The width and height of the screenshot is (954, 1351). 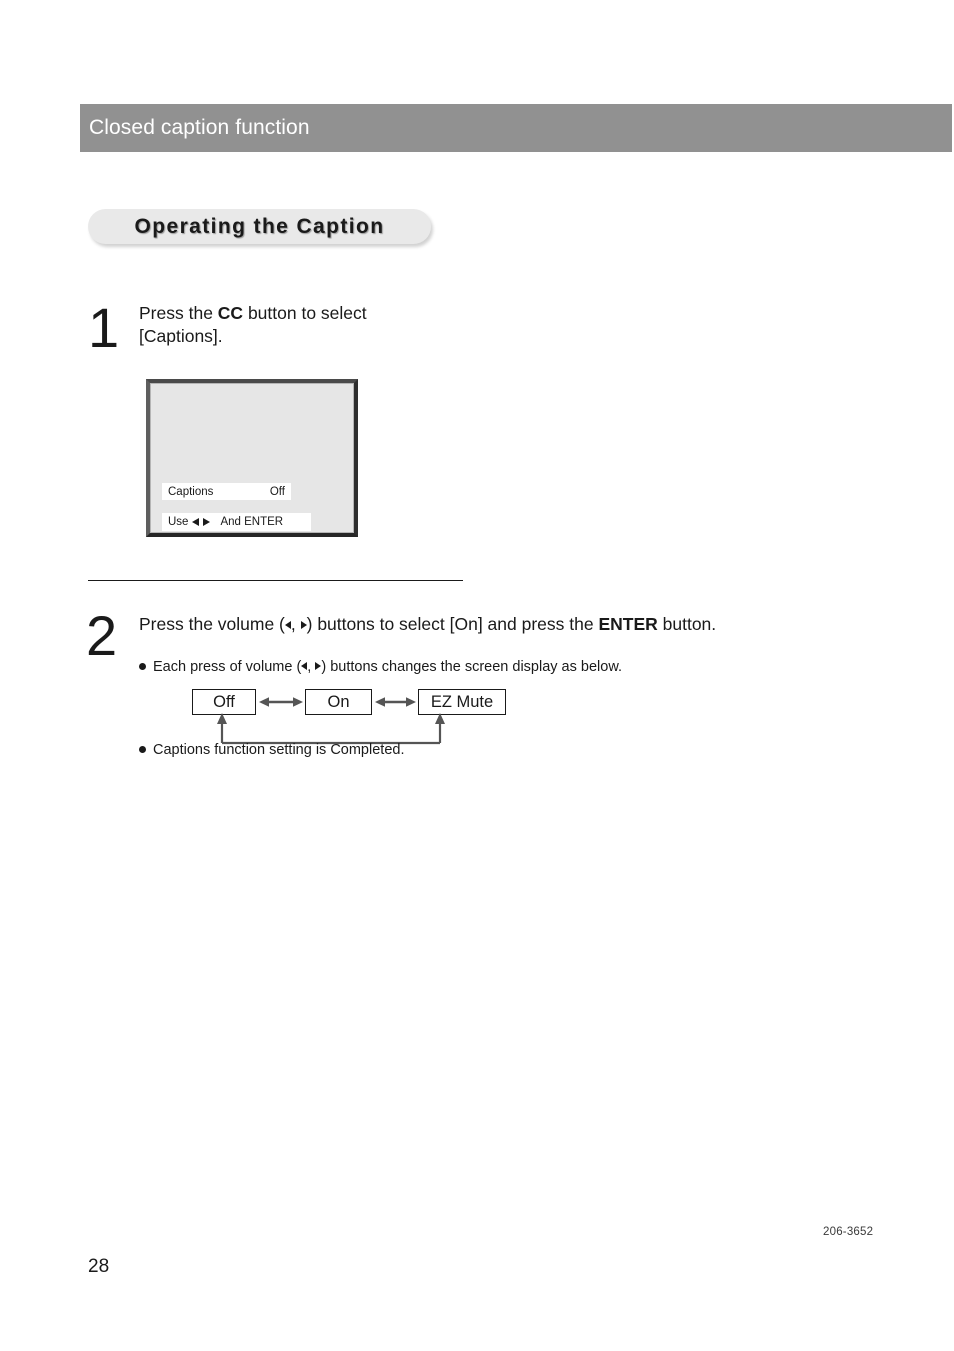 I want to click on step-2-bullet-2: Captions function setting is Completed., so click(x=271, y=750).